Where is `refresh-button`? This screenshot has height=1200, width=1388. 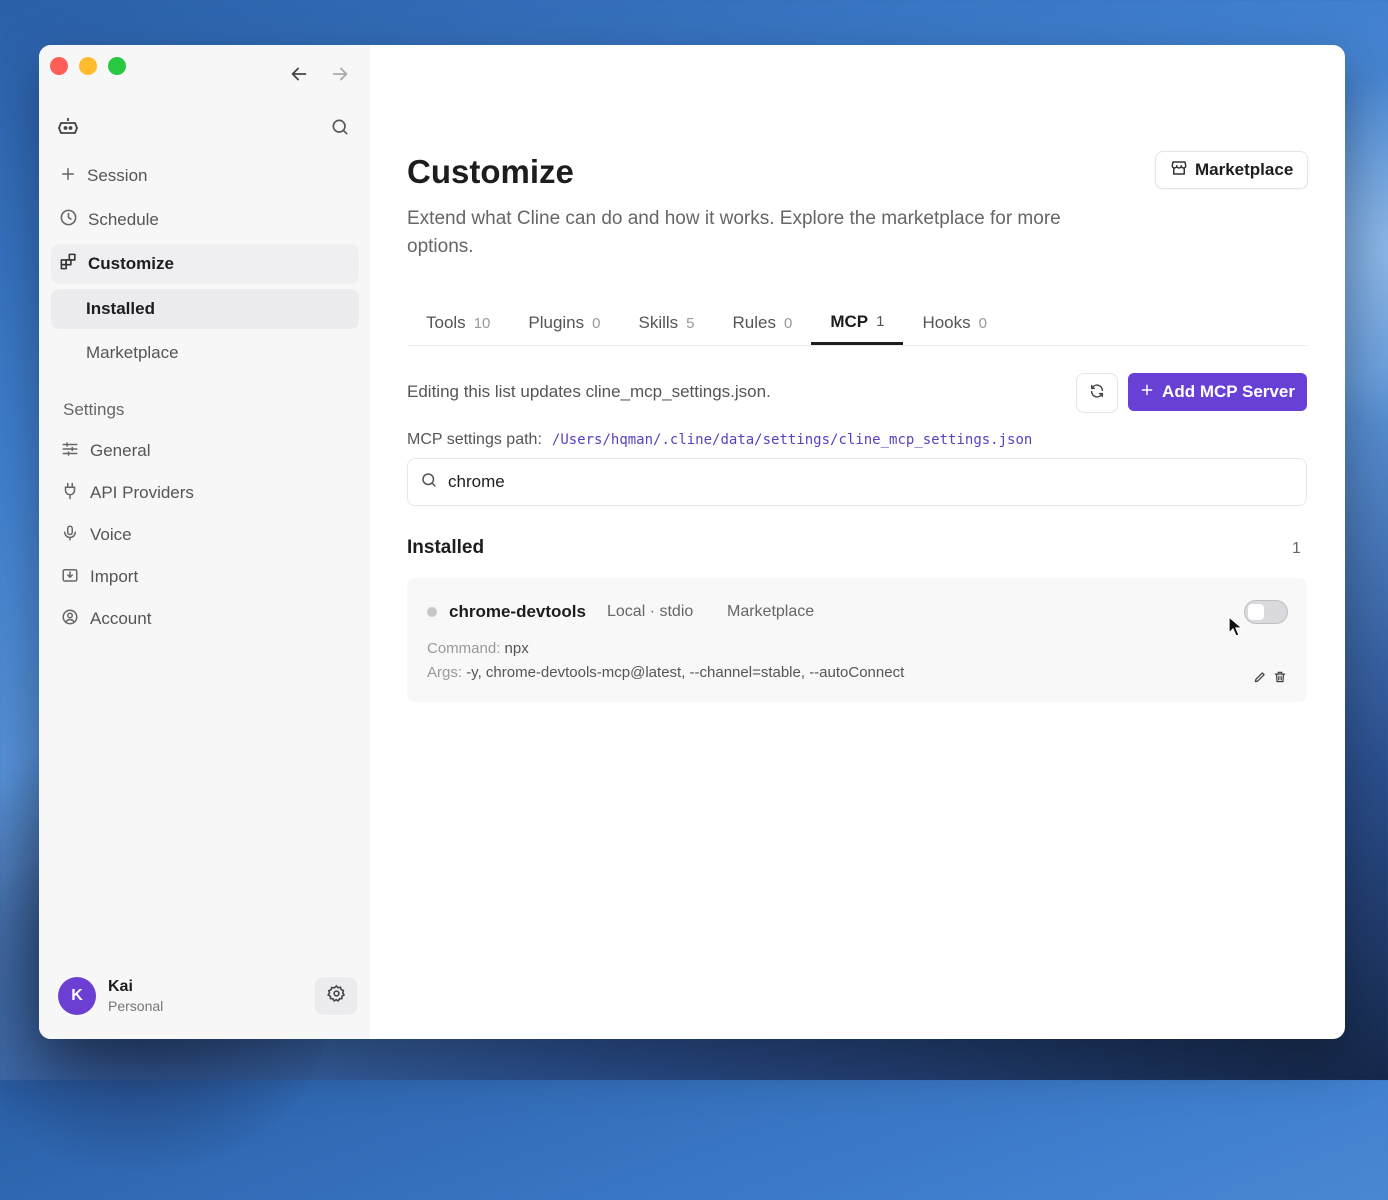 refresh-button is located at coordinates (1097, 393).